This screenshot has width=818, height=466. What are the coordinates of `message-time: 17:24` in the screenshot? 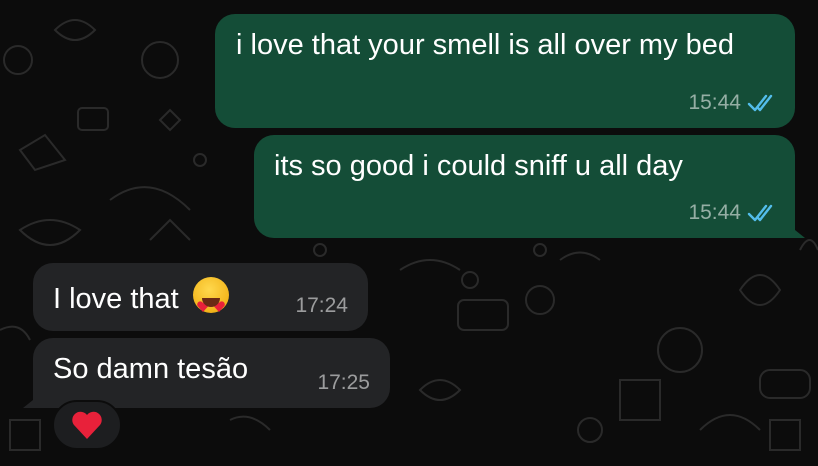 It's located at (321, 306).